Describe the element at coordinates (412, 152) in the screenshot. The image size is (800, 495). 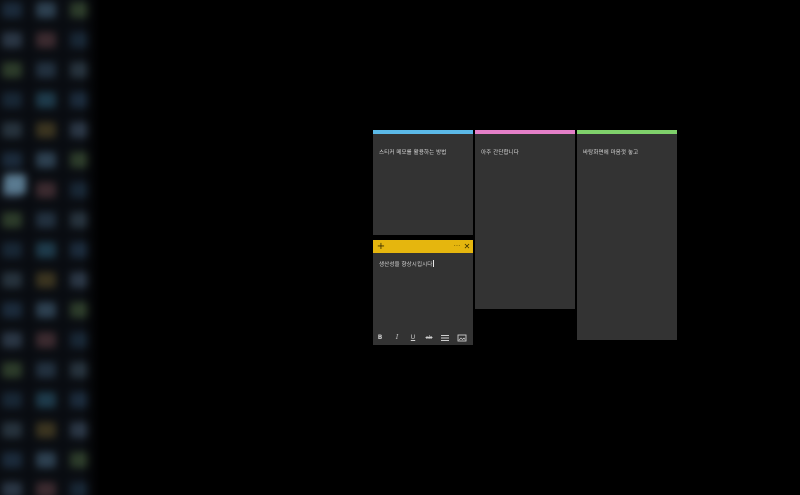
I see `note-text: 스티커 메모를 활용하는 방법` at that location.